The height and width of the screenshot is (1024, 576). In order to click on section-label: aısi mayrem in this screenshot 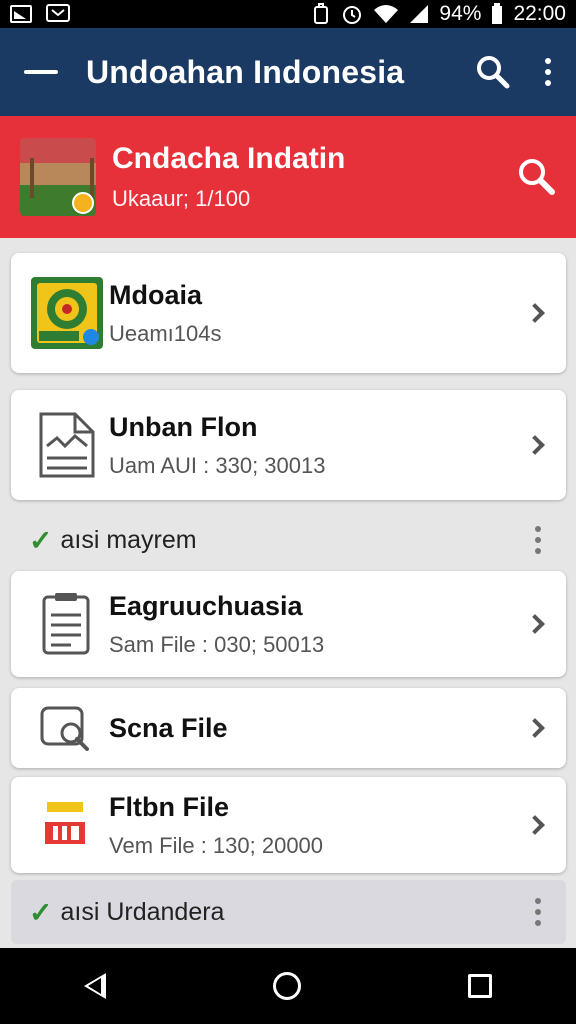, I will do `click(128, 539)`.